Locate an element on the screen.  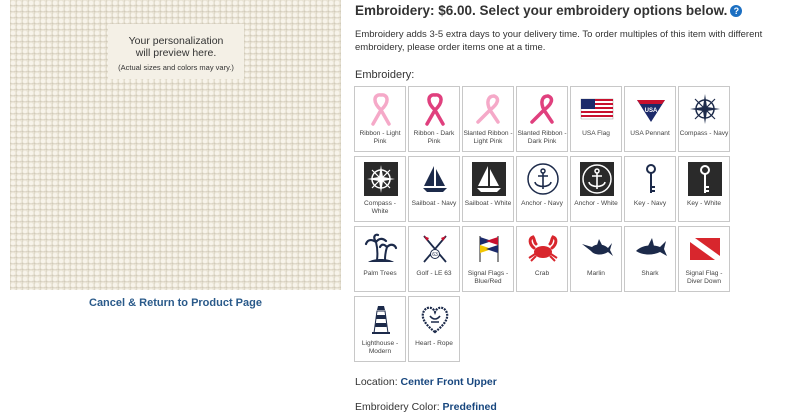
option-slanted-ribbon-dark-pink: Slanted Ribbon - Dark Pink is located at coordinates (542, 119).